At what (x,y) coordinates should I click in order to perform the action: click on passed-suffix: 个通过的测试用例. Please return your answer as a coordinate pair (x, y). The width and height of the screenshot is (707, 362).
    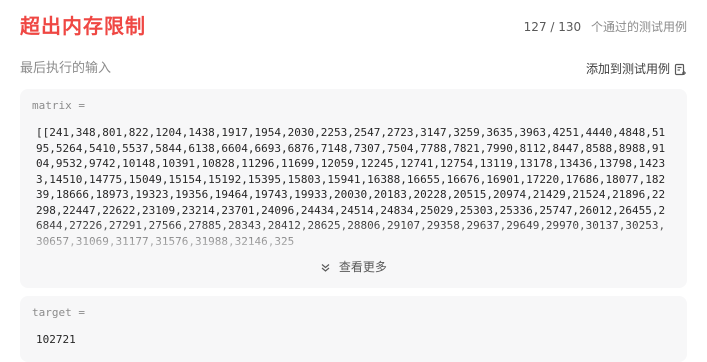
    Looking at the image, I should click on (638, 27).